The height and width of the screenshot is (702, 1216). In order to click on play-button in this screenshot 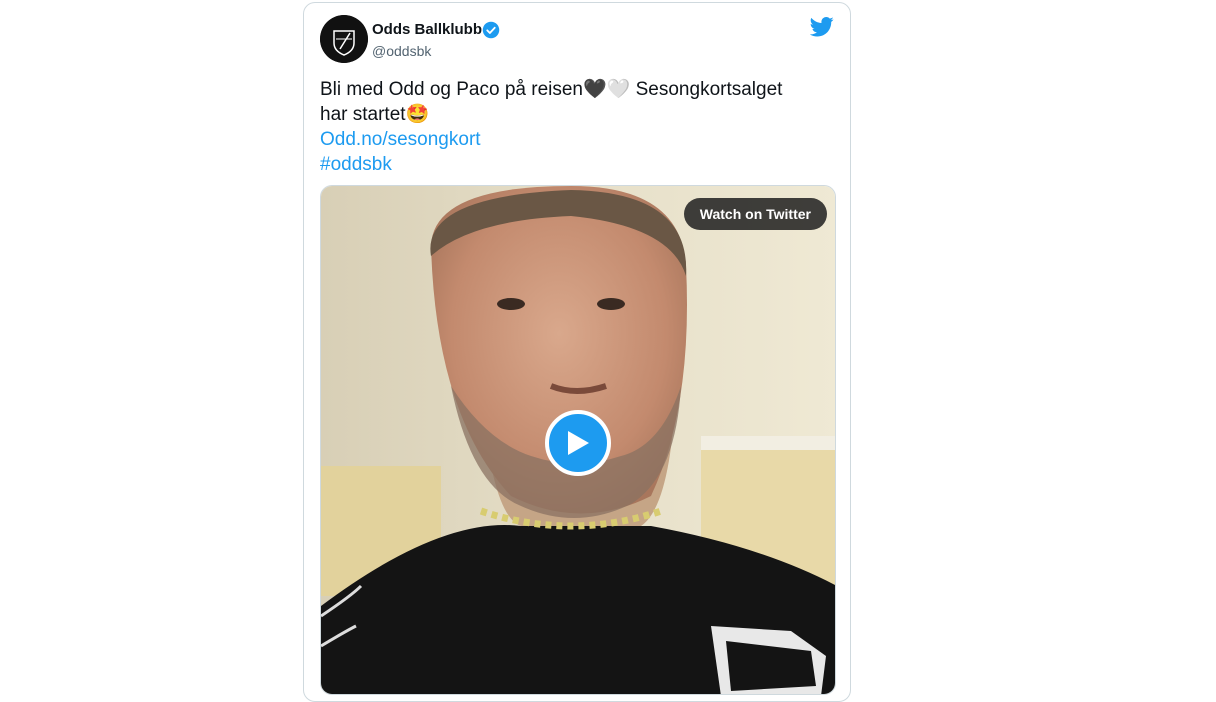, I will do `click(578, 443)`.